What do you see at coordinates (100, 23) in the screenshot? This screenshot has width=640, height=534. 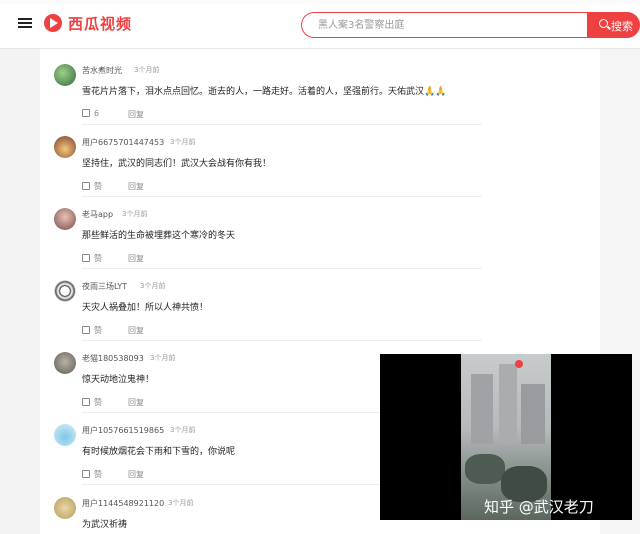 I see `app-logo-text: 西瓜视频` at bounding box center [100, 23].